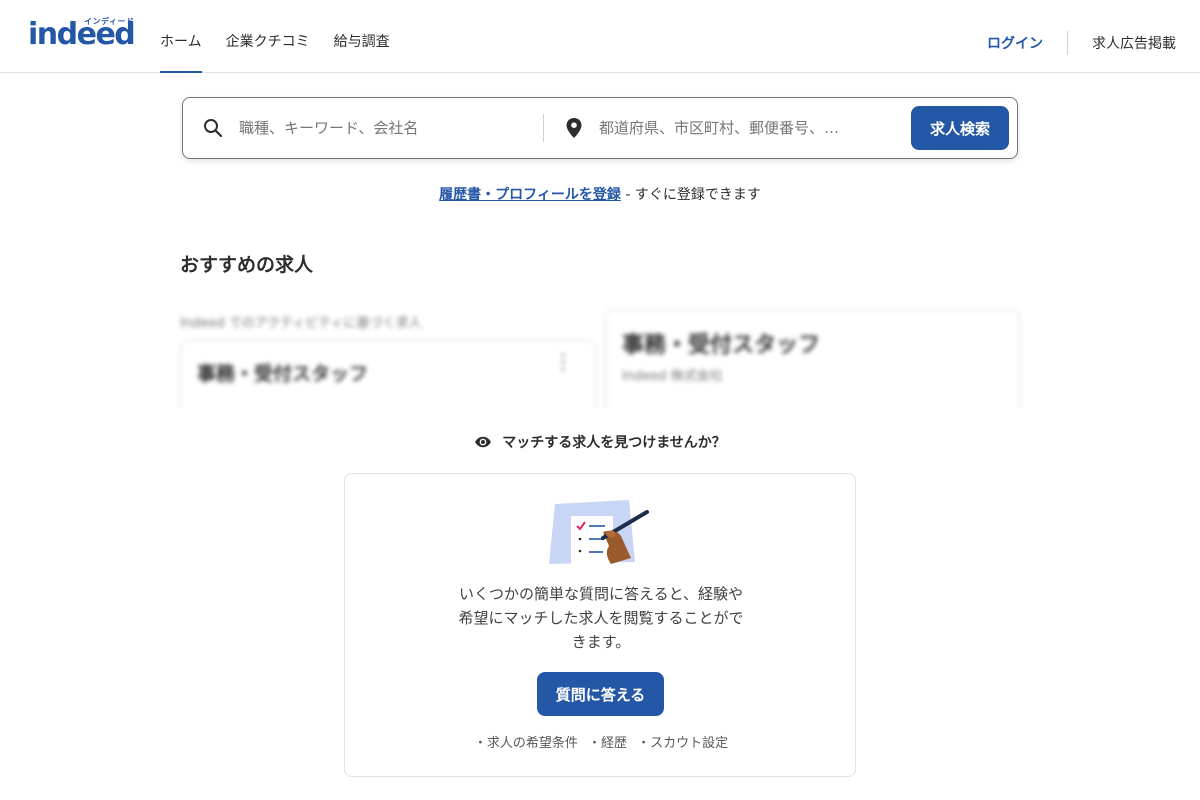 The image size is (1200, 800). What do you see at coordinates (690, 195) in the screenshot?
I see `resume-suffix: - すぐに登録できます` at bounding box center [690, 195].